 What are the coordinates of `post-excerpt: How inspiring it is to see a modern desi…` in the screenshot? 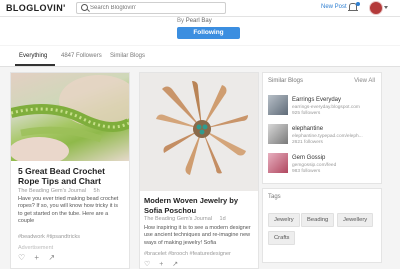 It's located at (197, 235).